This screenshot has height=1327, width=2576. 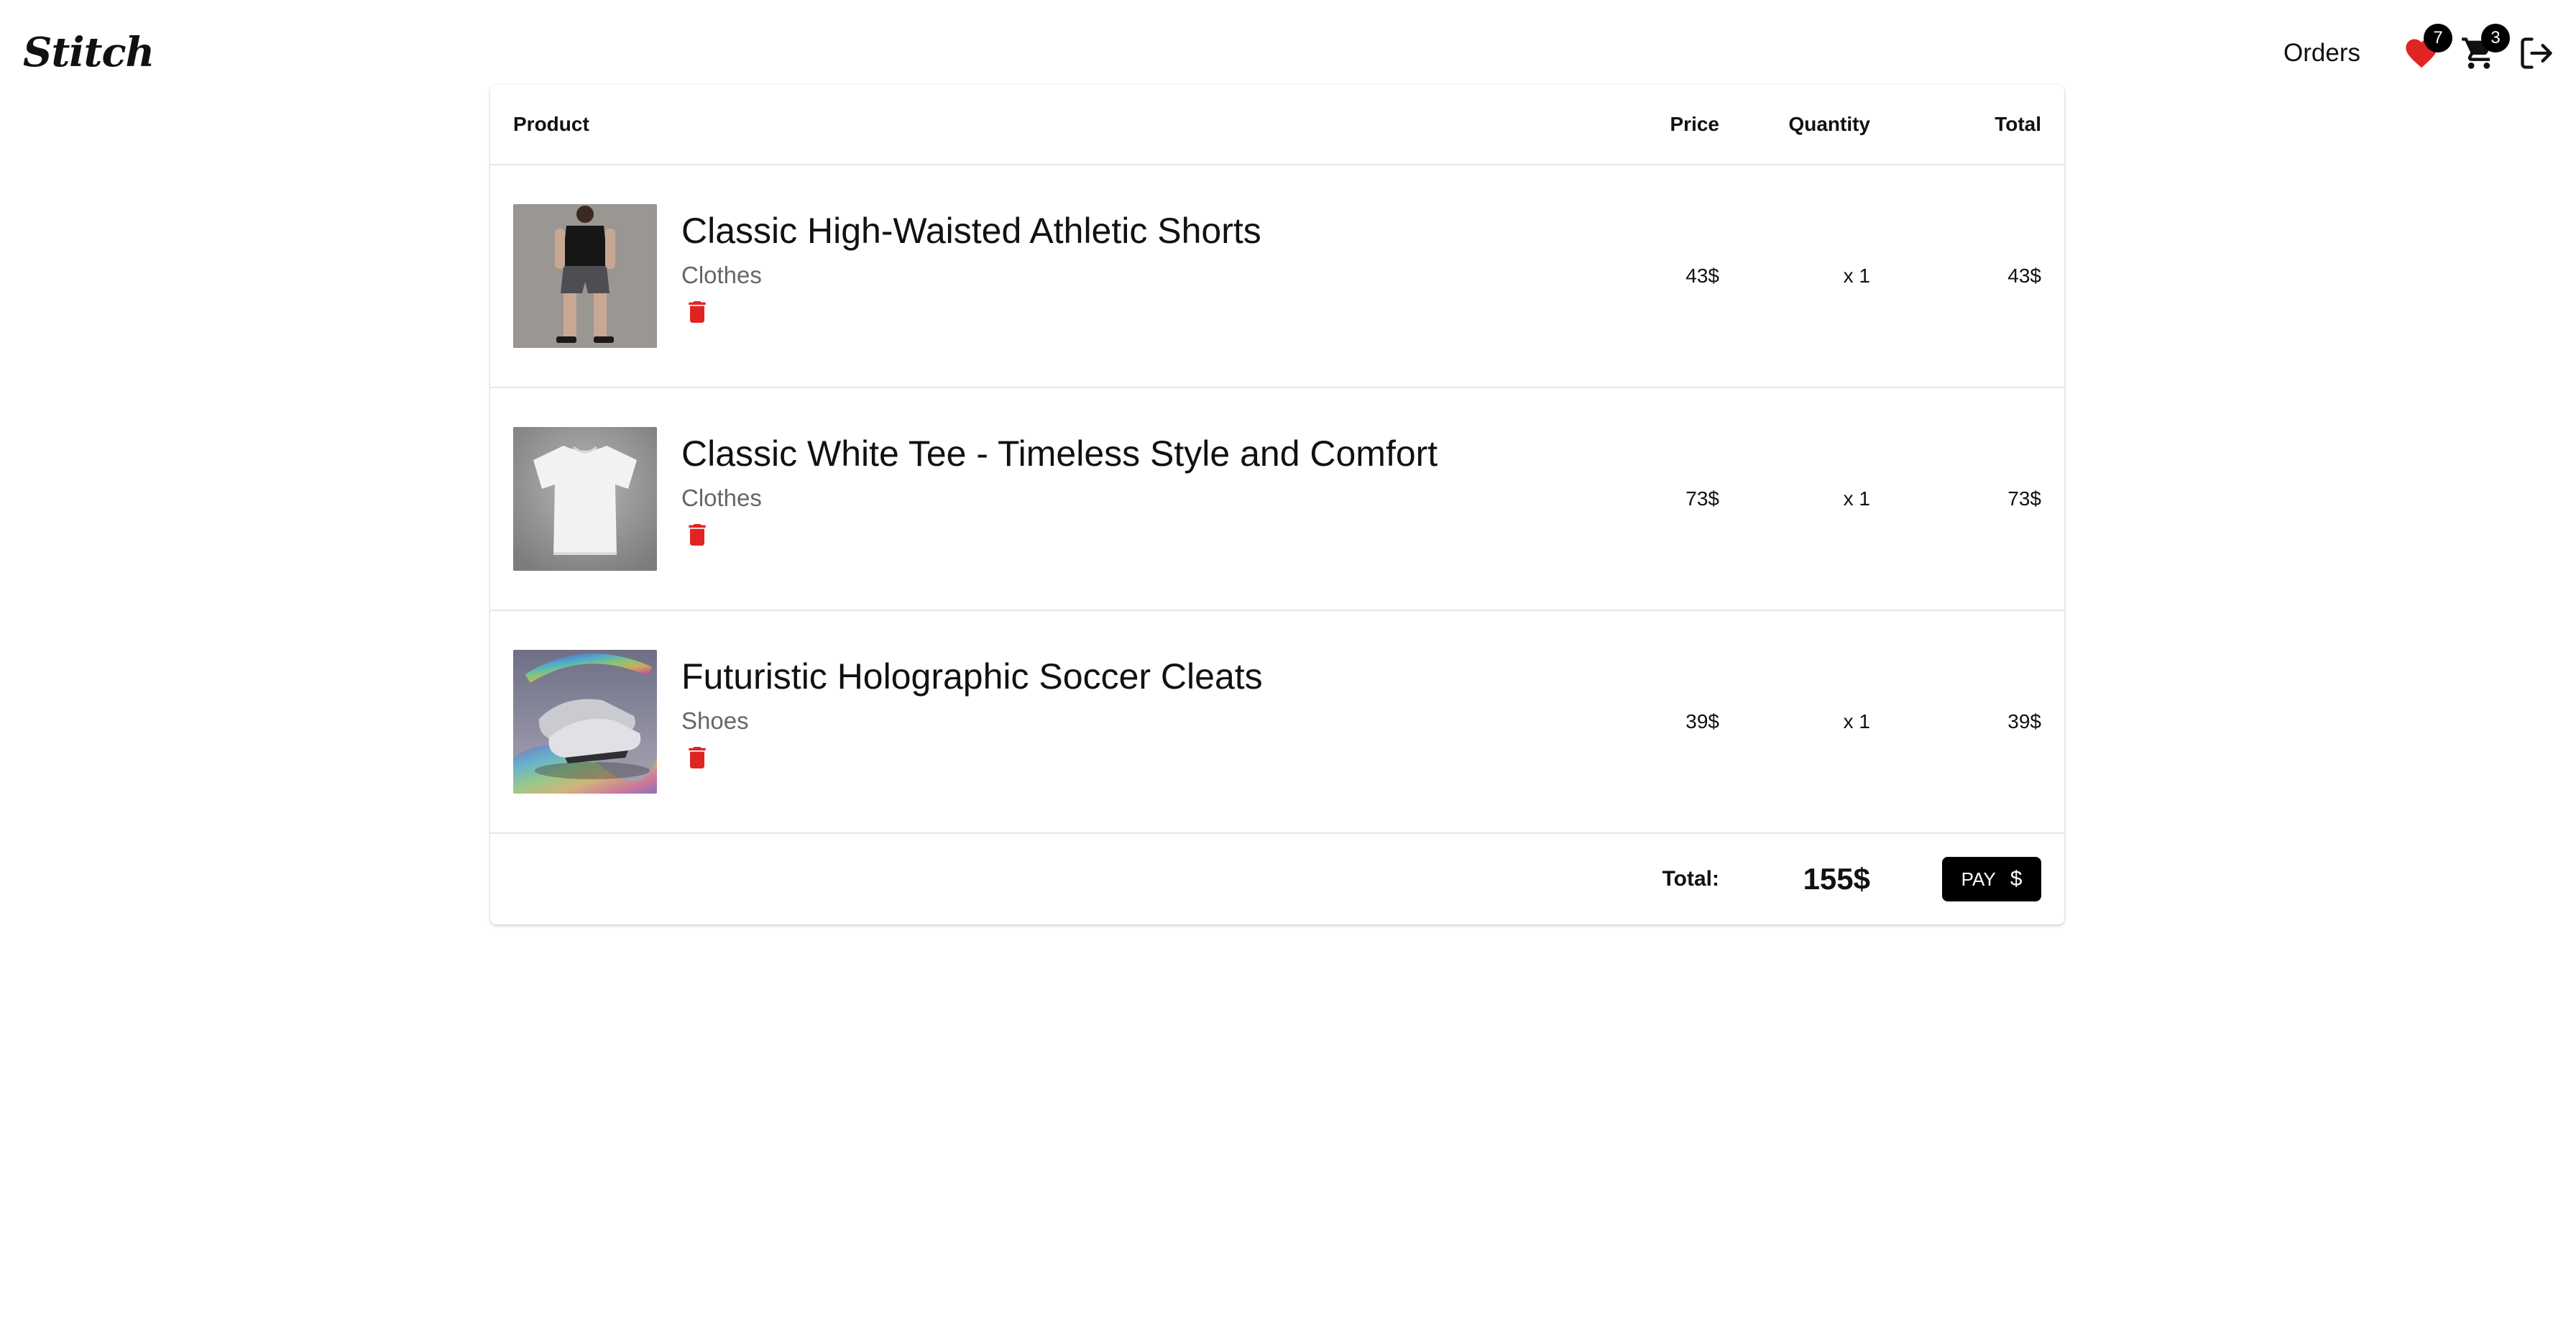 What do you see at coordinates (715, 720) in the screenshot?
I see `product-category: Shoes` at bounding box center [715, 720].